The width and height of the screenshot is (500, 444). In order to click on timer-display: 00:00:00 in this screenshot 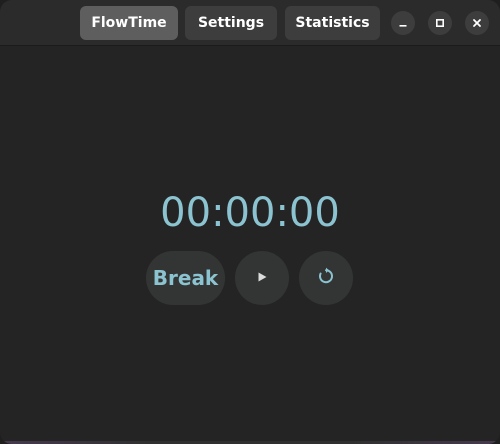, I will do `click(250, 213)`.